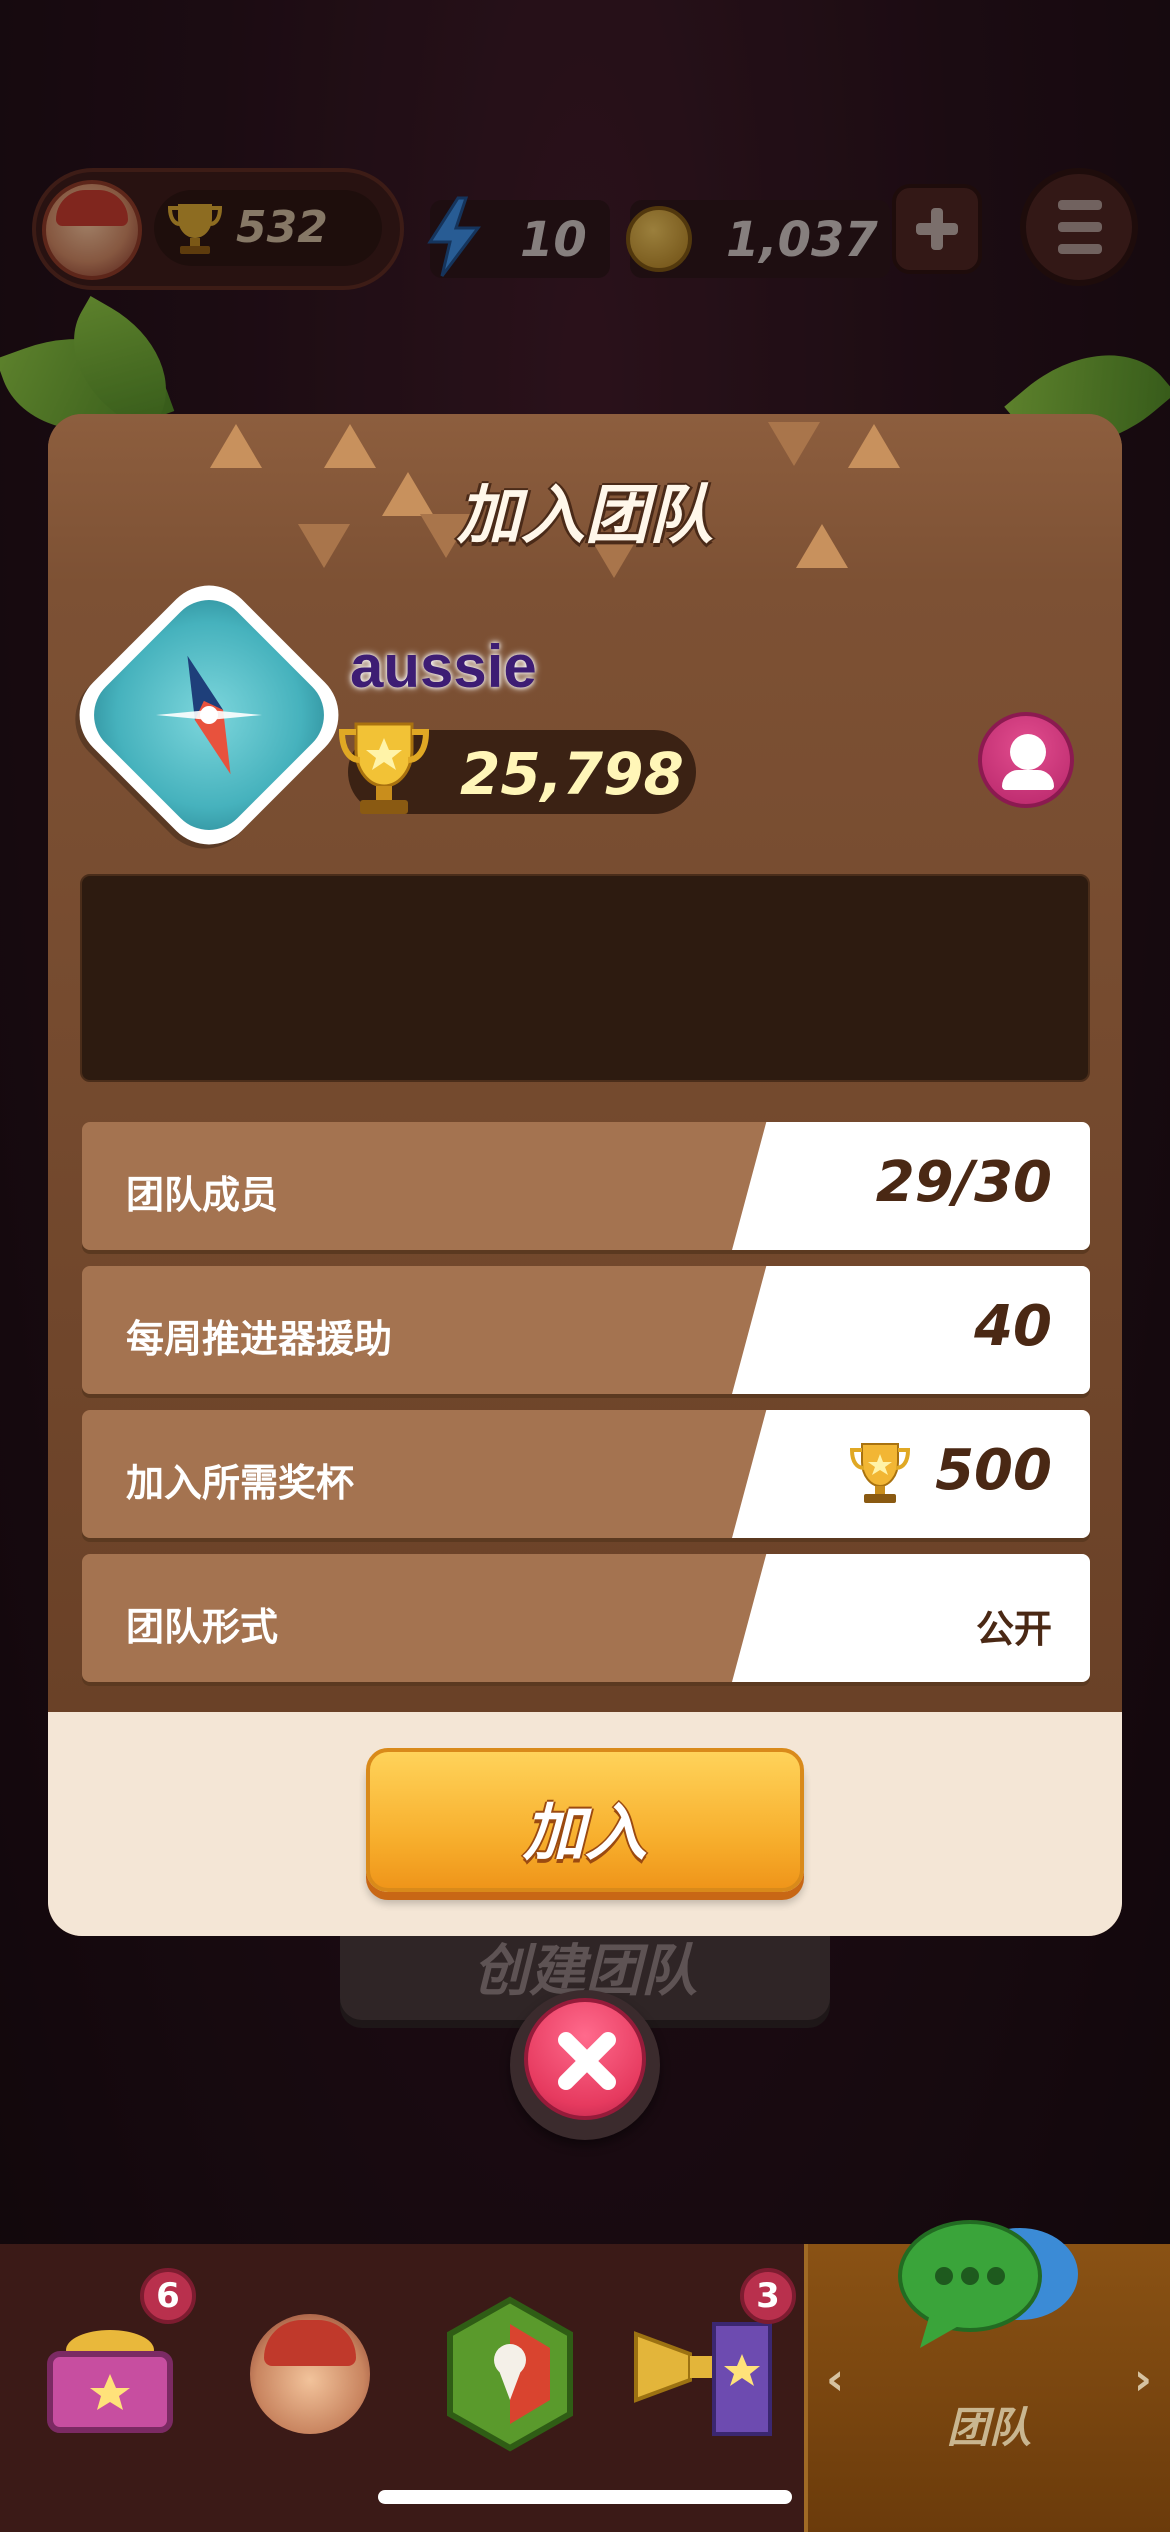 The width and height of the screenshot is (1170, 2532). I want to click on dialog-footer: 加入, so click(585, 1824).